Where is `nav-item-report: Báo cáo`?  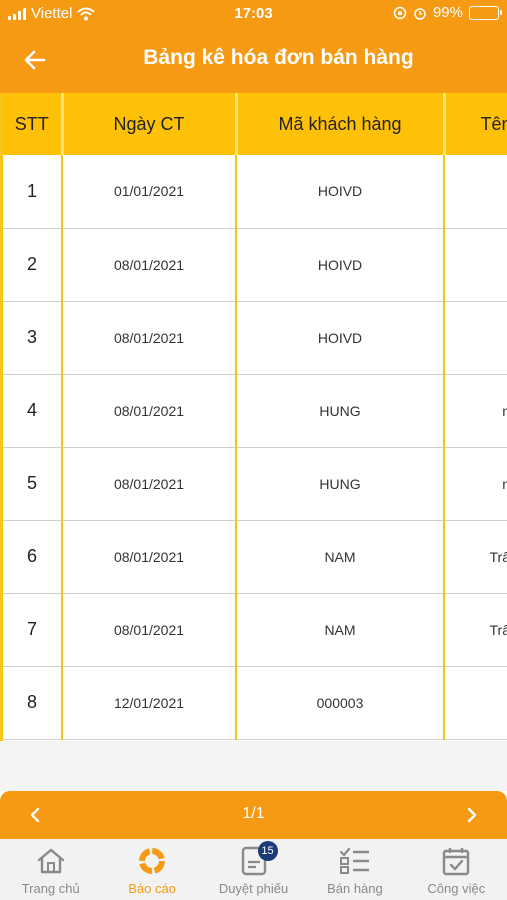 nav-item-report: Báo cáo is located at coordinates (151, 869).